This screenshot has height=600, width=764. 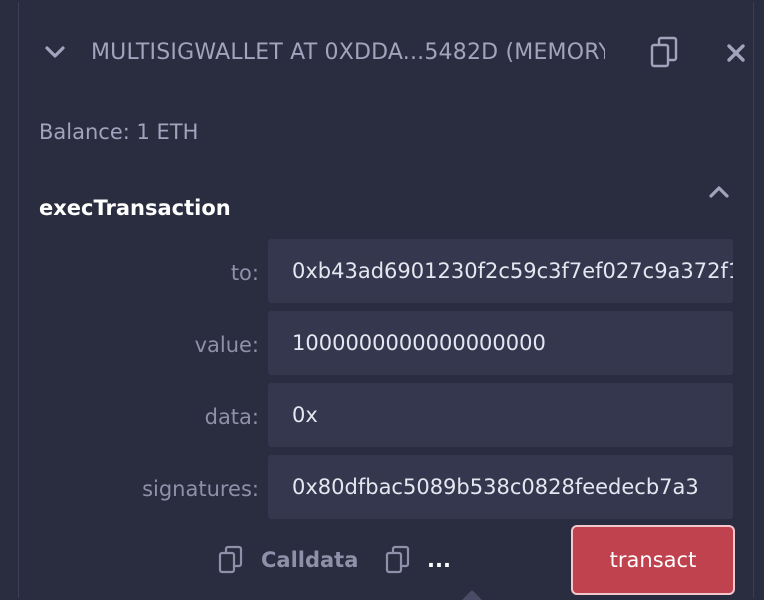 I want to click on param-label-to: to:, so click(x=244, y=273).